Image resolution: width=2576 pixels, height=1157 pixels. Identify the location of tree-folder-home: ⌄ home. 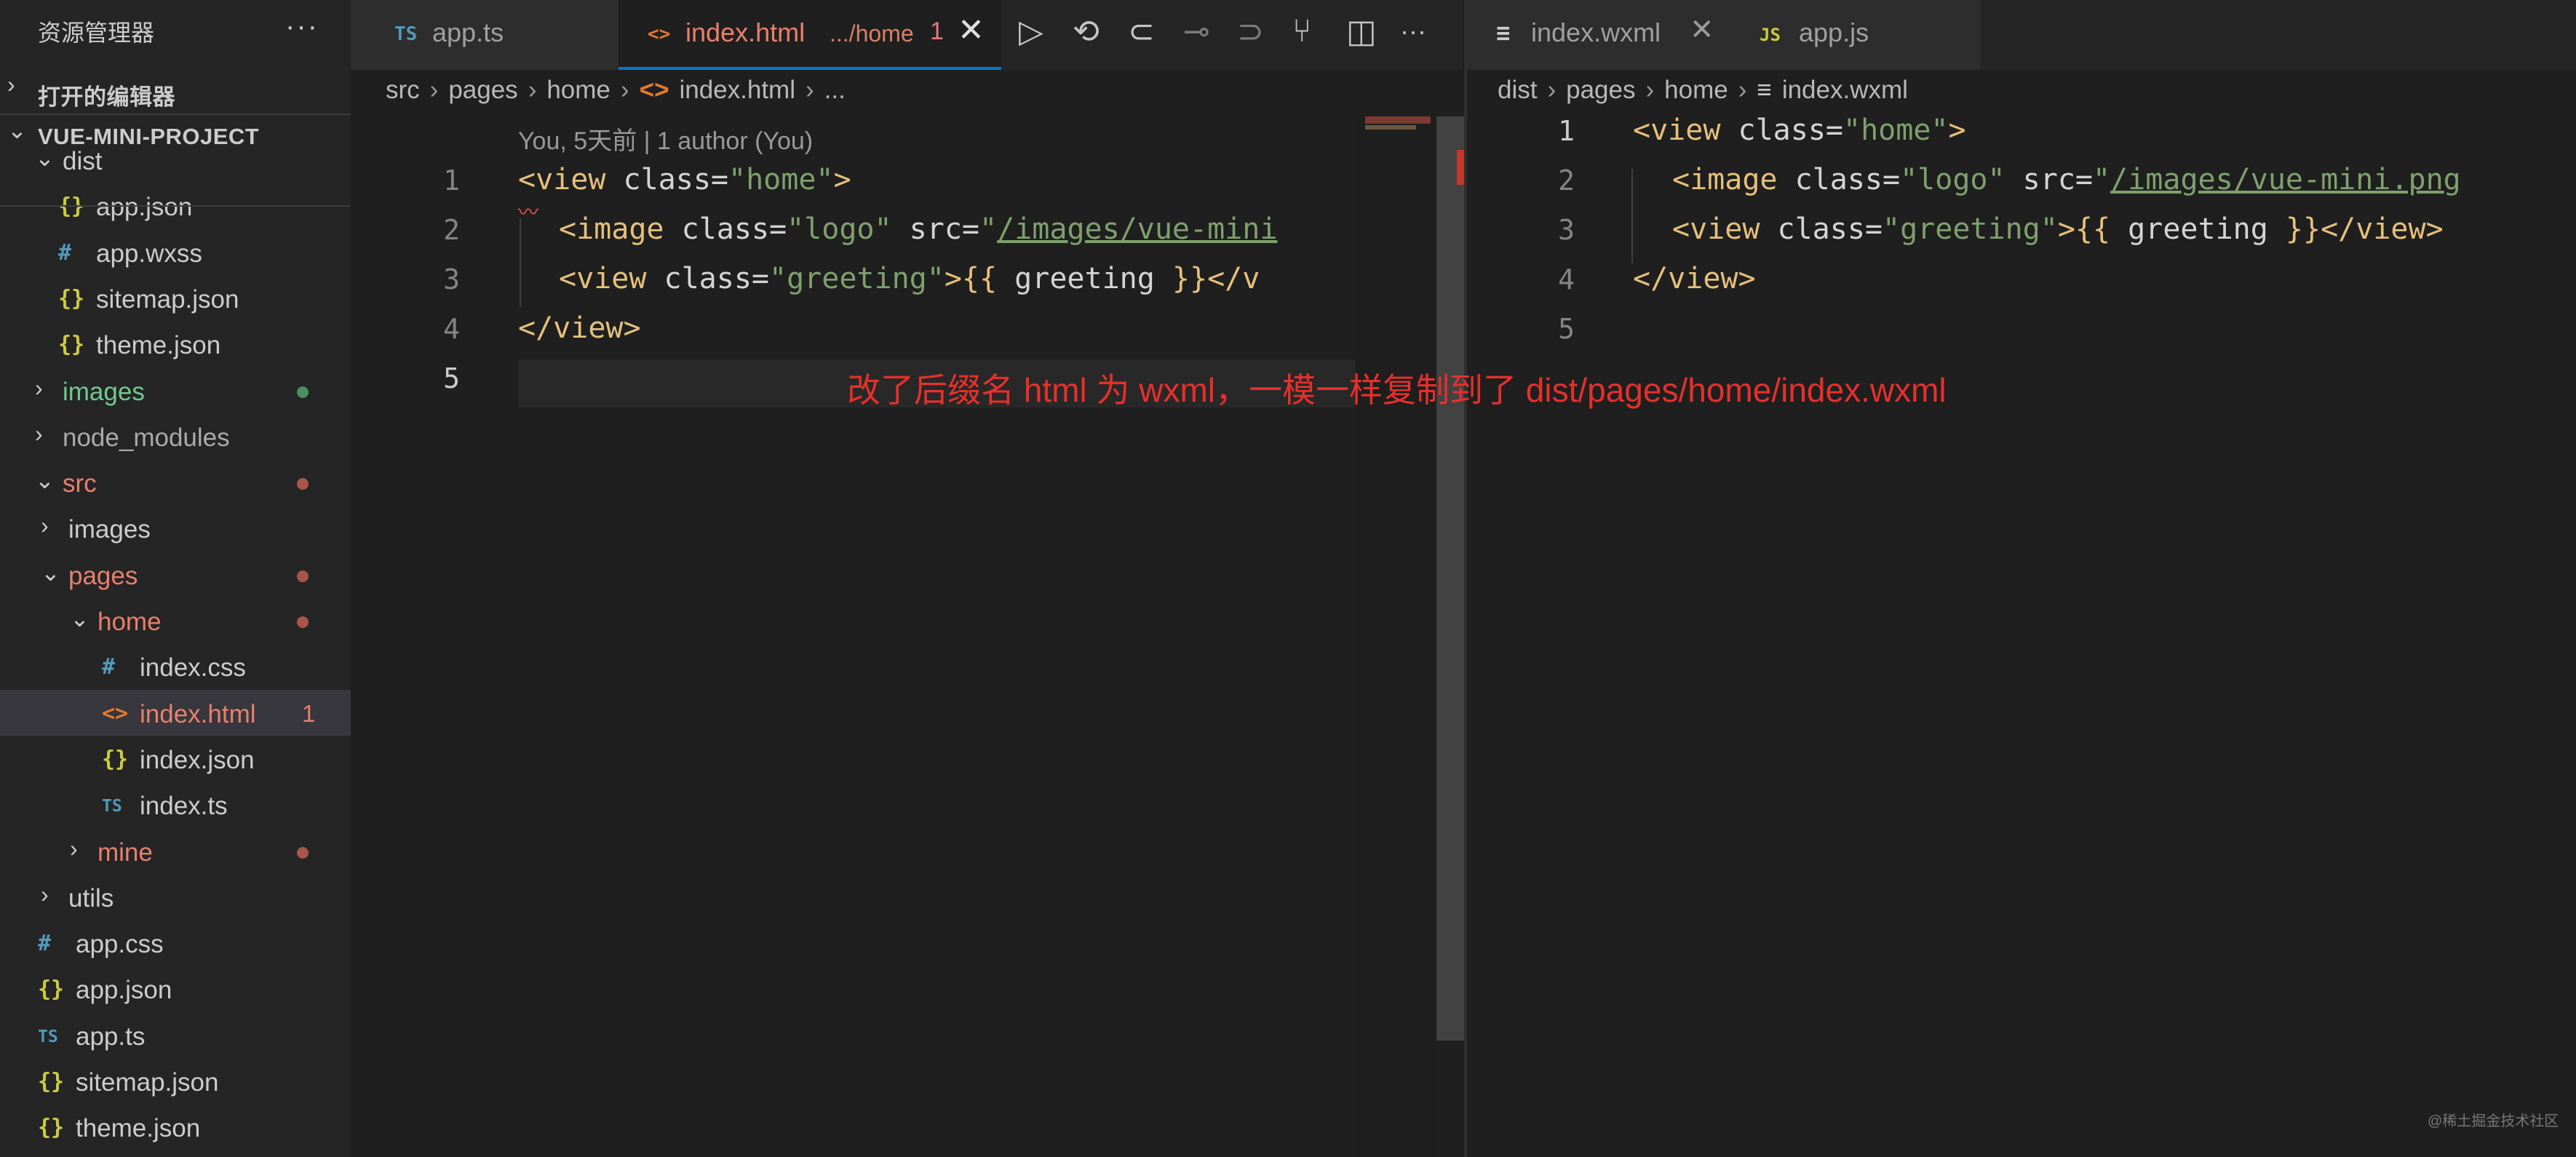
(175, 620).